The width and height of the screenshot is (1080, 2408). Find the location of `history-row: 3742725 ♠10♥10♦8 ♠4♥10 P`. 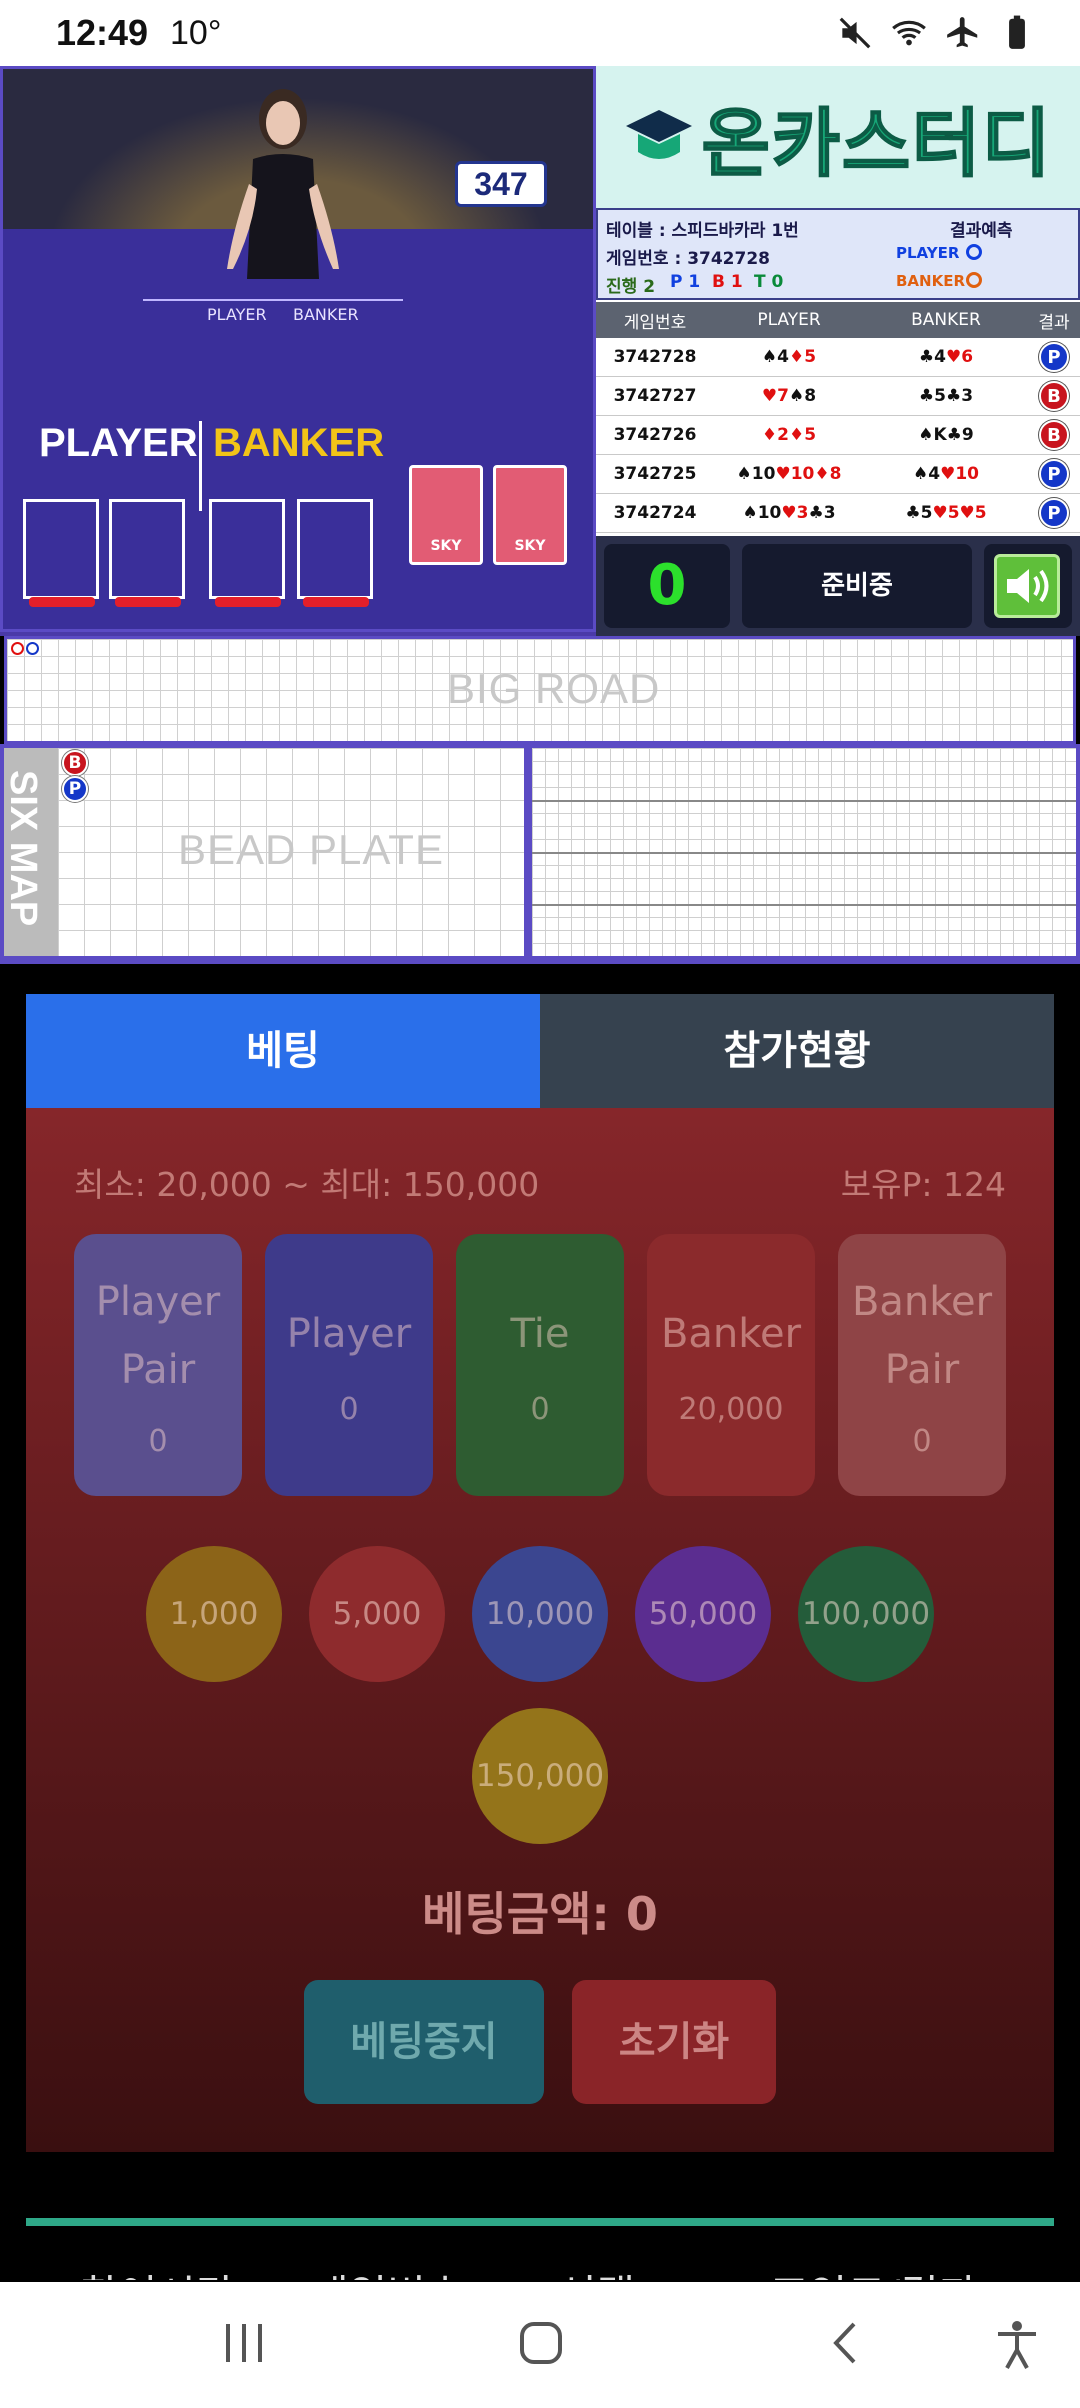

history-row: 3742725 ♠10♥10♦8 ♠4♥10 P is located at coordinates (838, 474).